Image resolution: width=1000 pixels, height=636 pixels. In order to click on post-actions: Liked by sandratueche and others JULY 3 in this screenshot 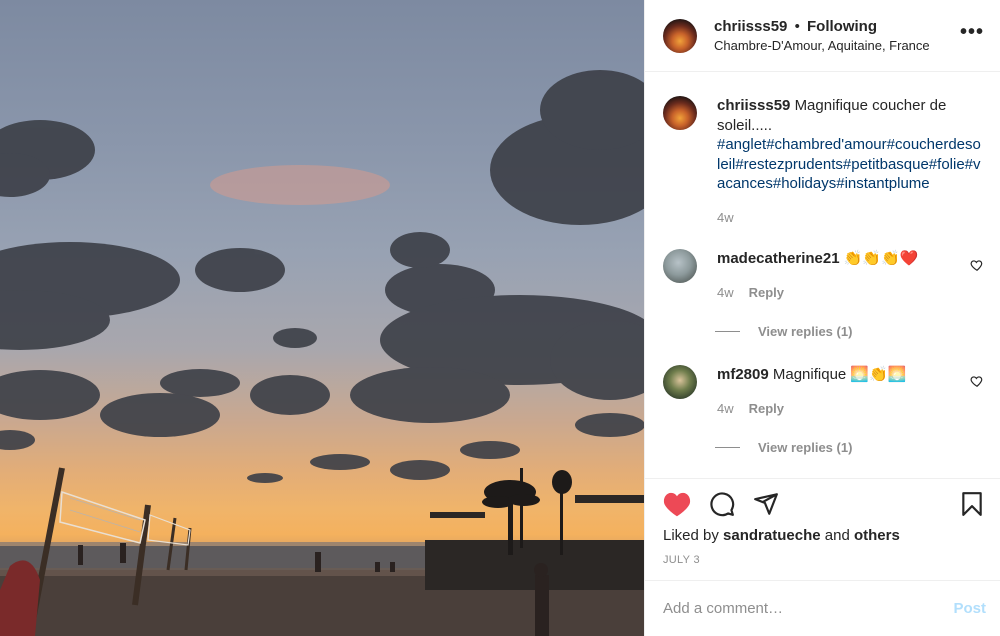, I will do `click(822, 529)`.